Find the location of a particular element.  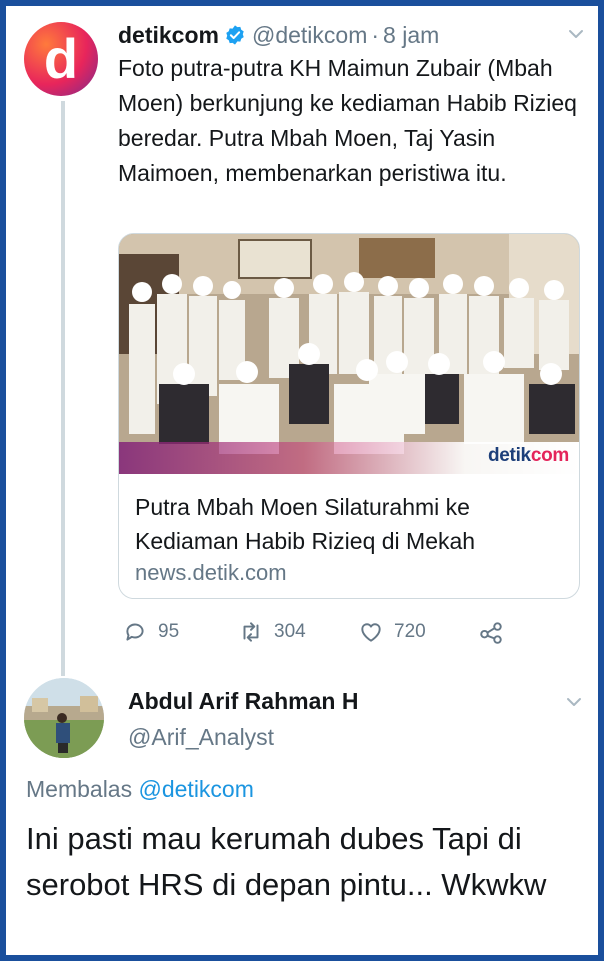

tweet-header: detikcom @detikcom · 8 jam is located at coordinates (350, 35).